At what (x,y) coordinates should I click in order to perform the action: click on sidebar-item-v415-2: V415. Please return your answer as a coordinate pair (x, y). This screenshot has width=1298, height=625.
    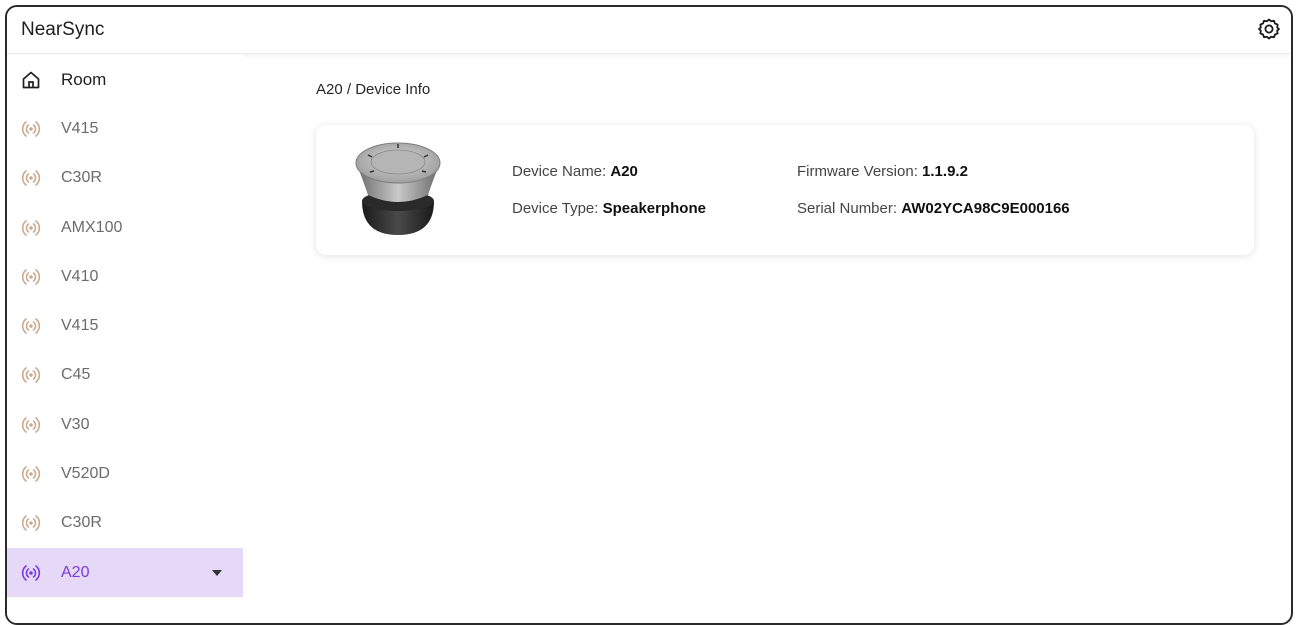
    Looking at the image, I should click on (125, 325).